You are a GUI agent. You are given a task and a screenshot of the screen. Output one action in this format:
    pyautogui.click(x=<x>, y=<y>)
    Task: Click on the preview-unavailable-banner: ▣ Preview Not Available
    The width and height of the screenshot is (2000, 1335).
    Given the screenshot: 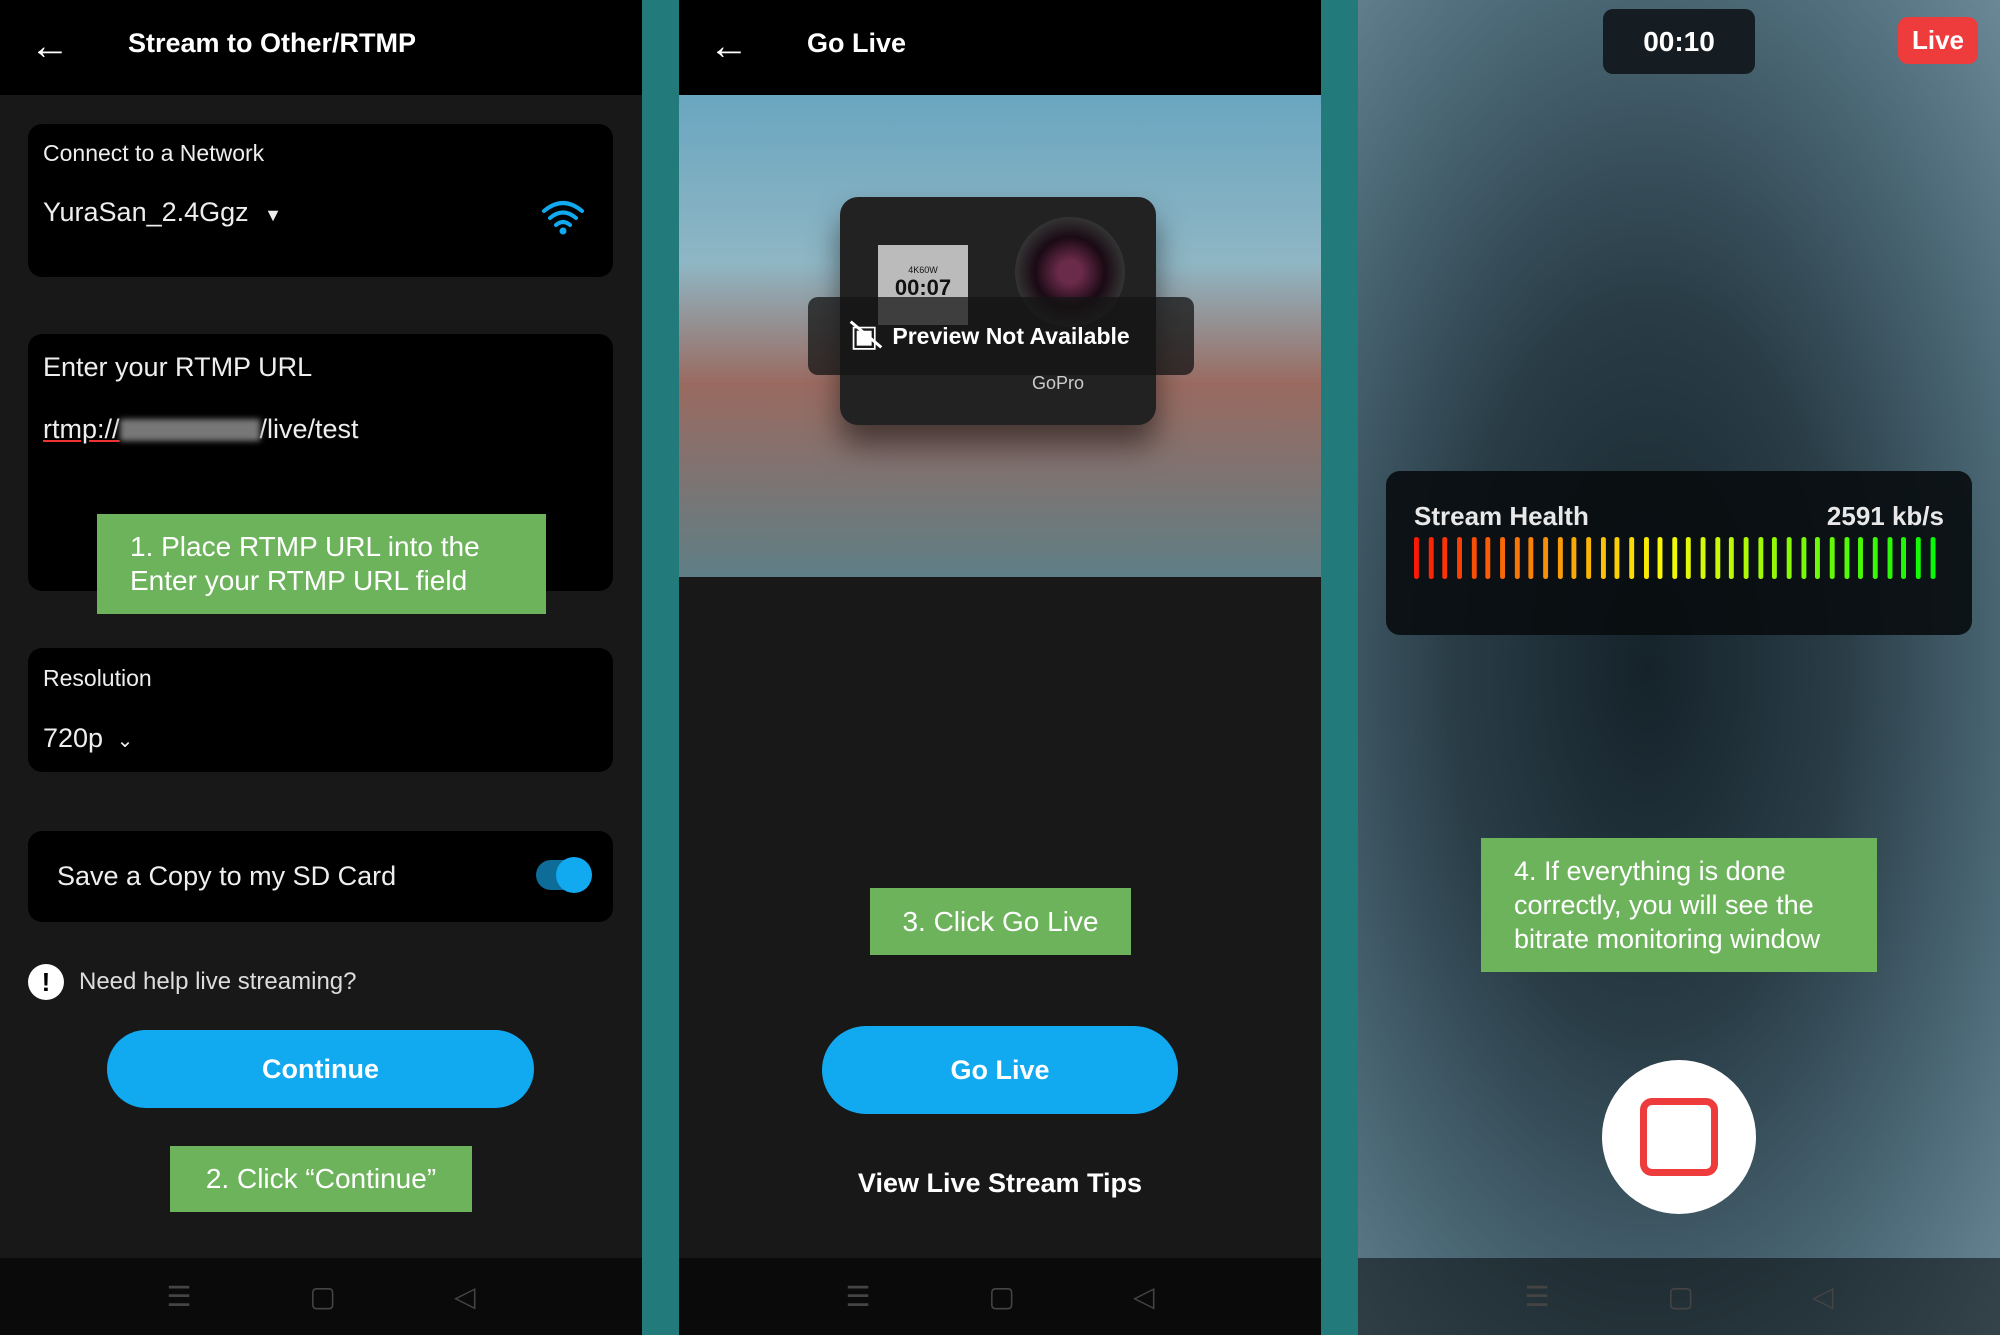 What is the action you would take?
    pyautogui.click(x=1001, y=336)
    